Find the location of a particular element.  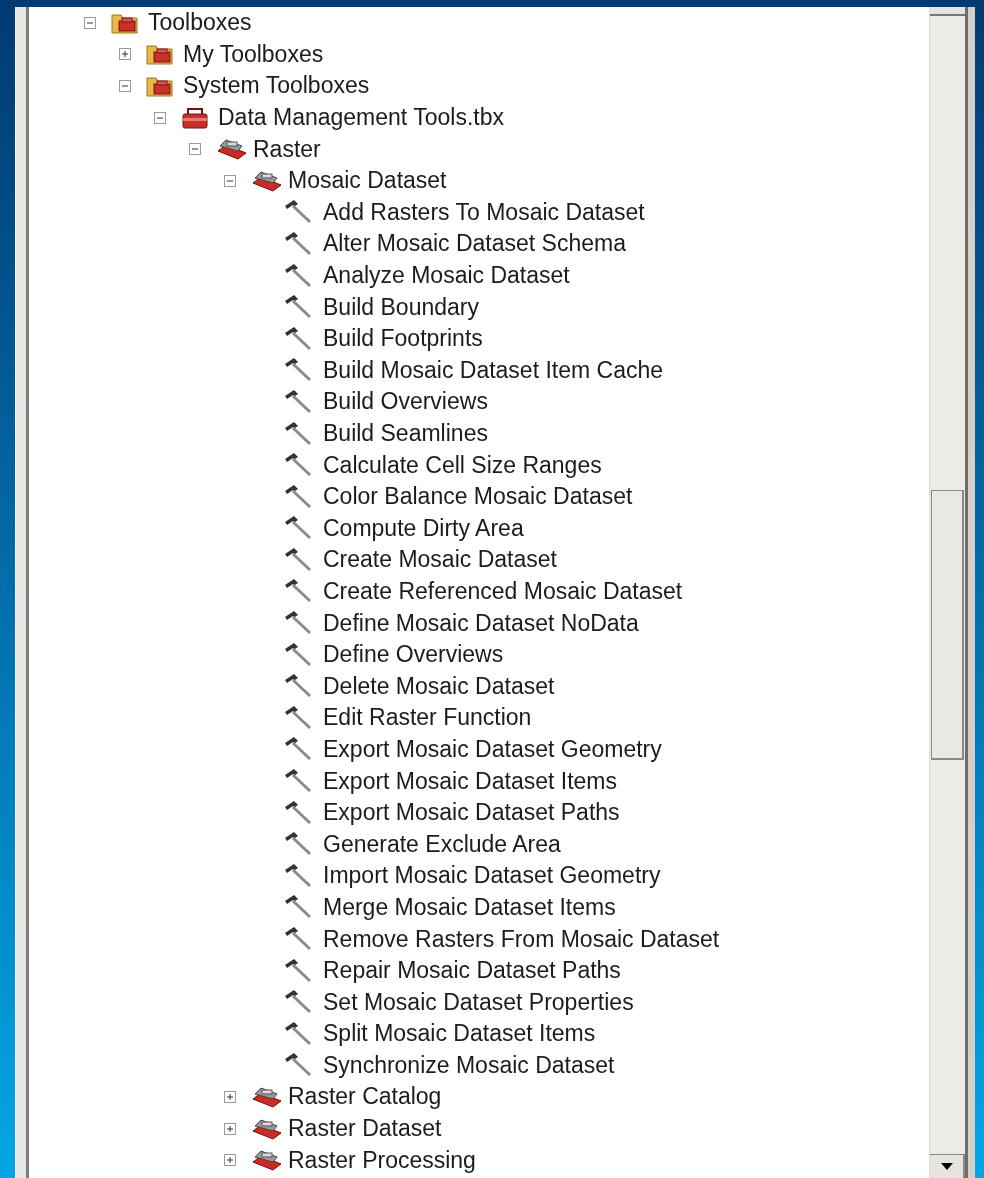

tree-item: Calculate Cell Size Ranges is located at coordinates (462, 465).